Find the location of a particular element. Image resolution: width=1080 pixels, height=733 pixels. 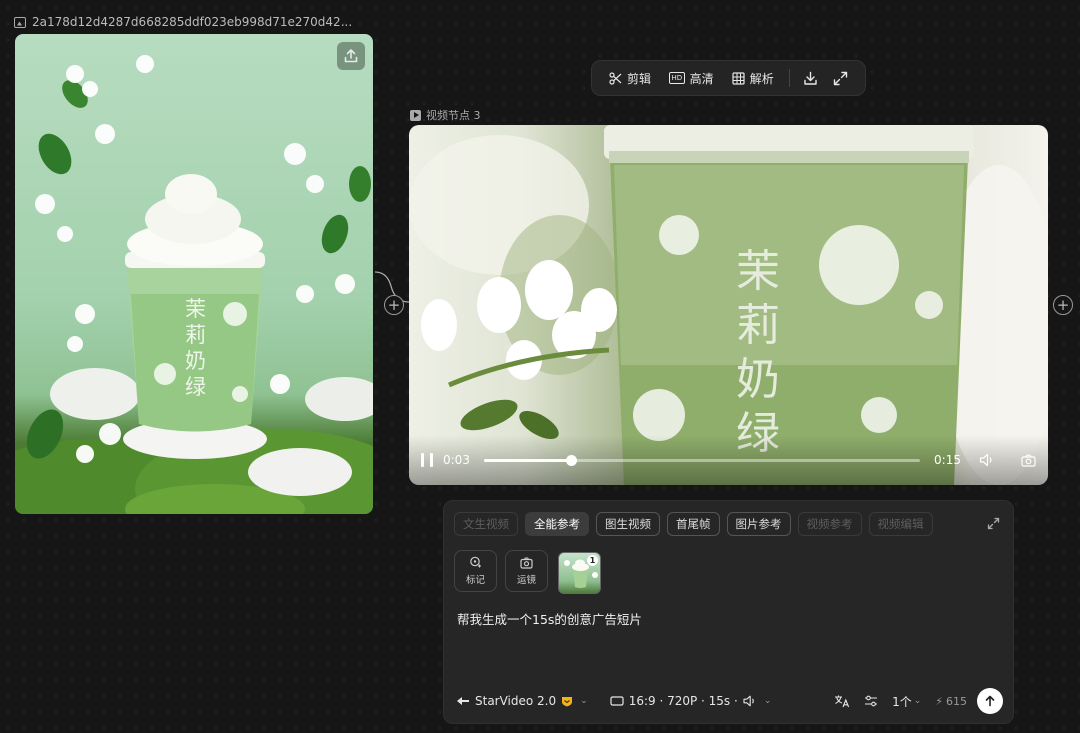

arrow-up-icon is located at coordinates (990, 701).